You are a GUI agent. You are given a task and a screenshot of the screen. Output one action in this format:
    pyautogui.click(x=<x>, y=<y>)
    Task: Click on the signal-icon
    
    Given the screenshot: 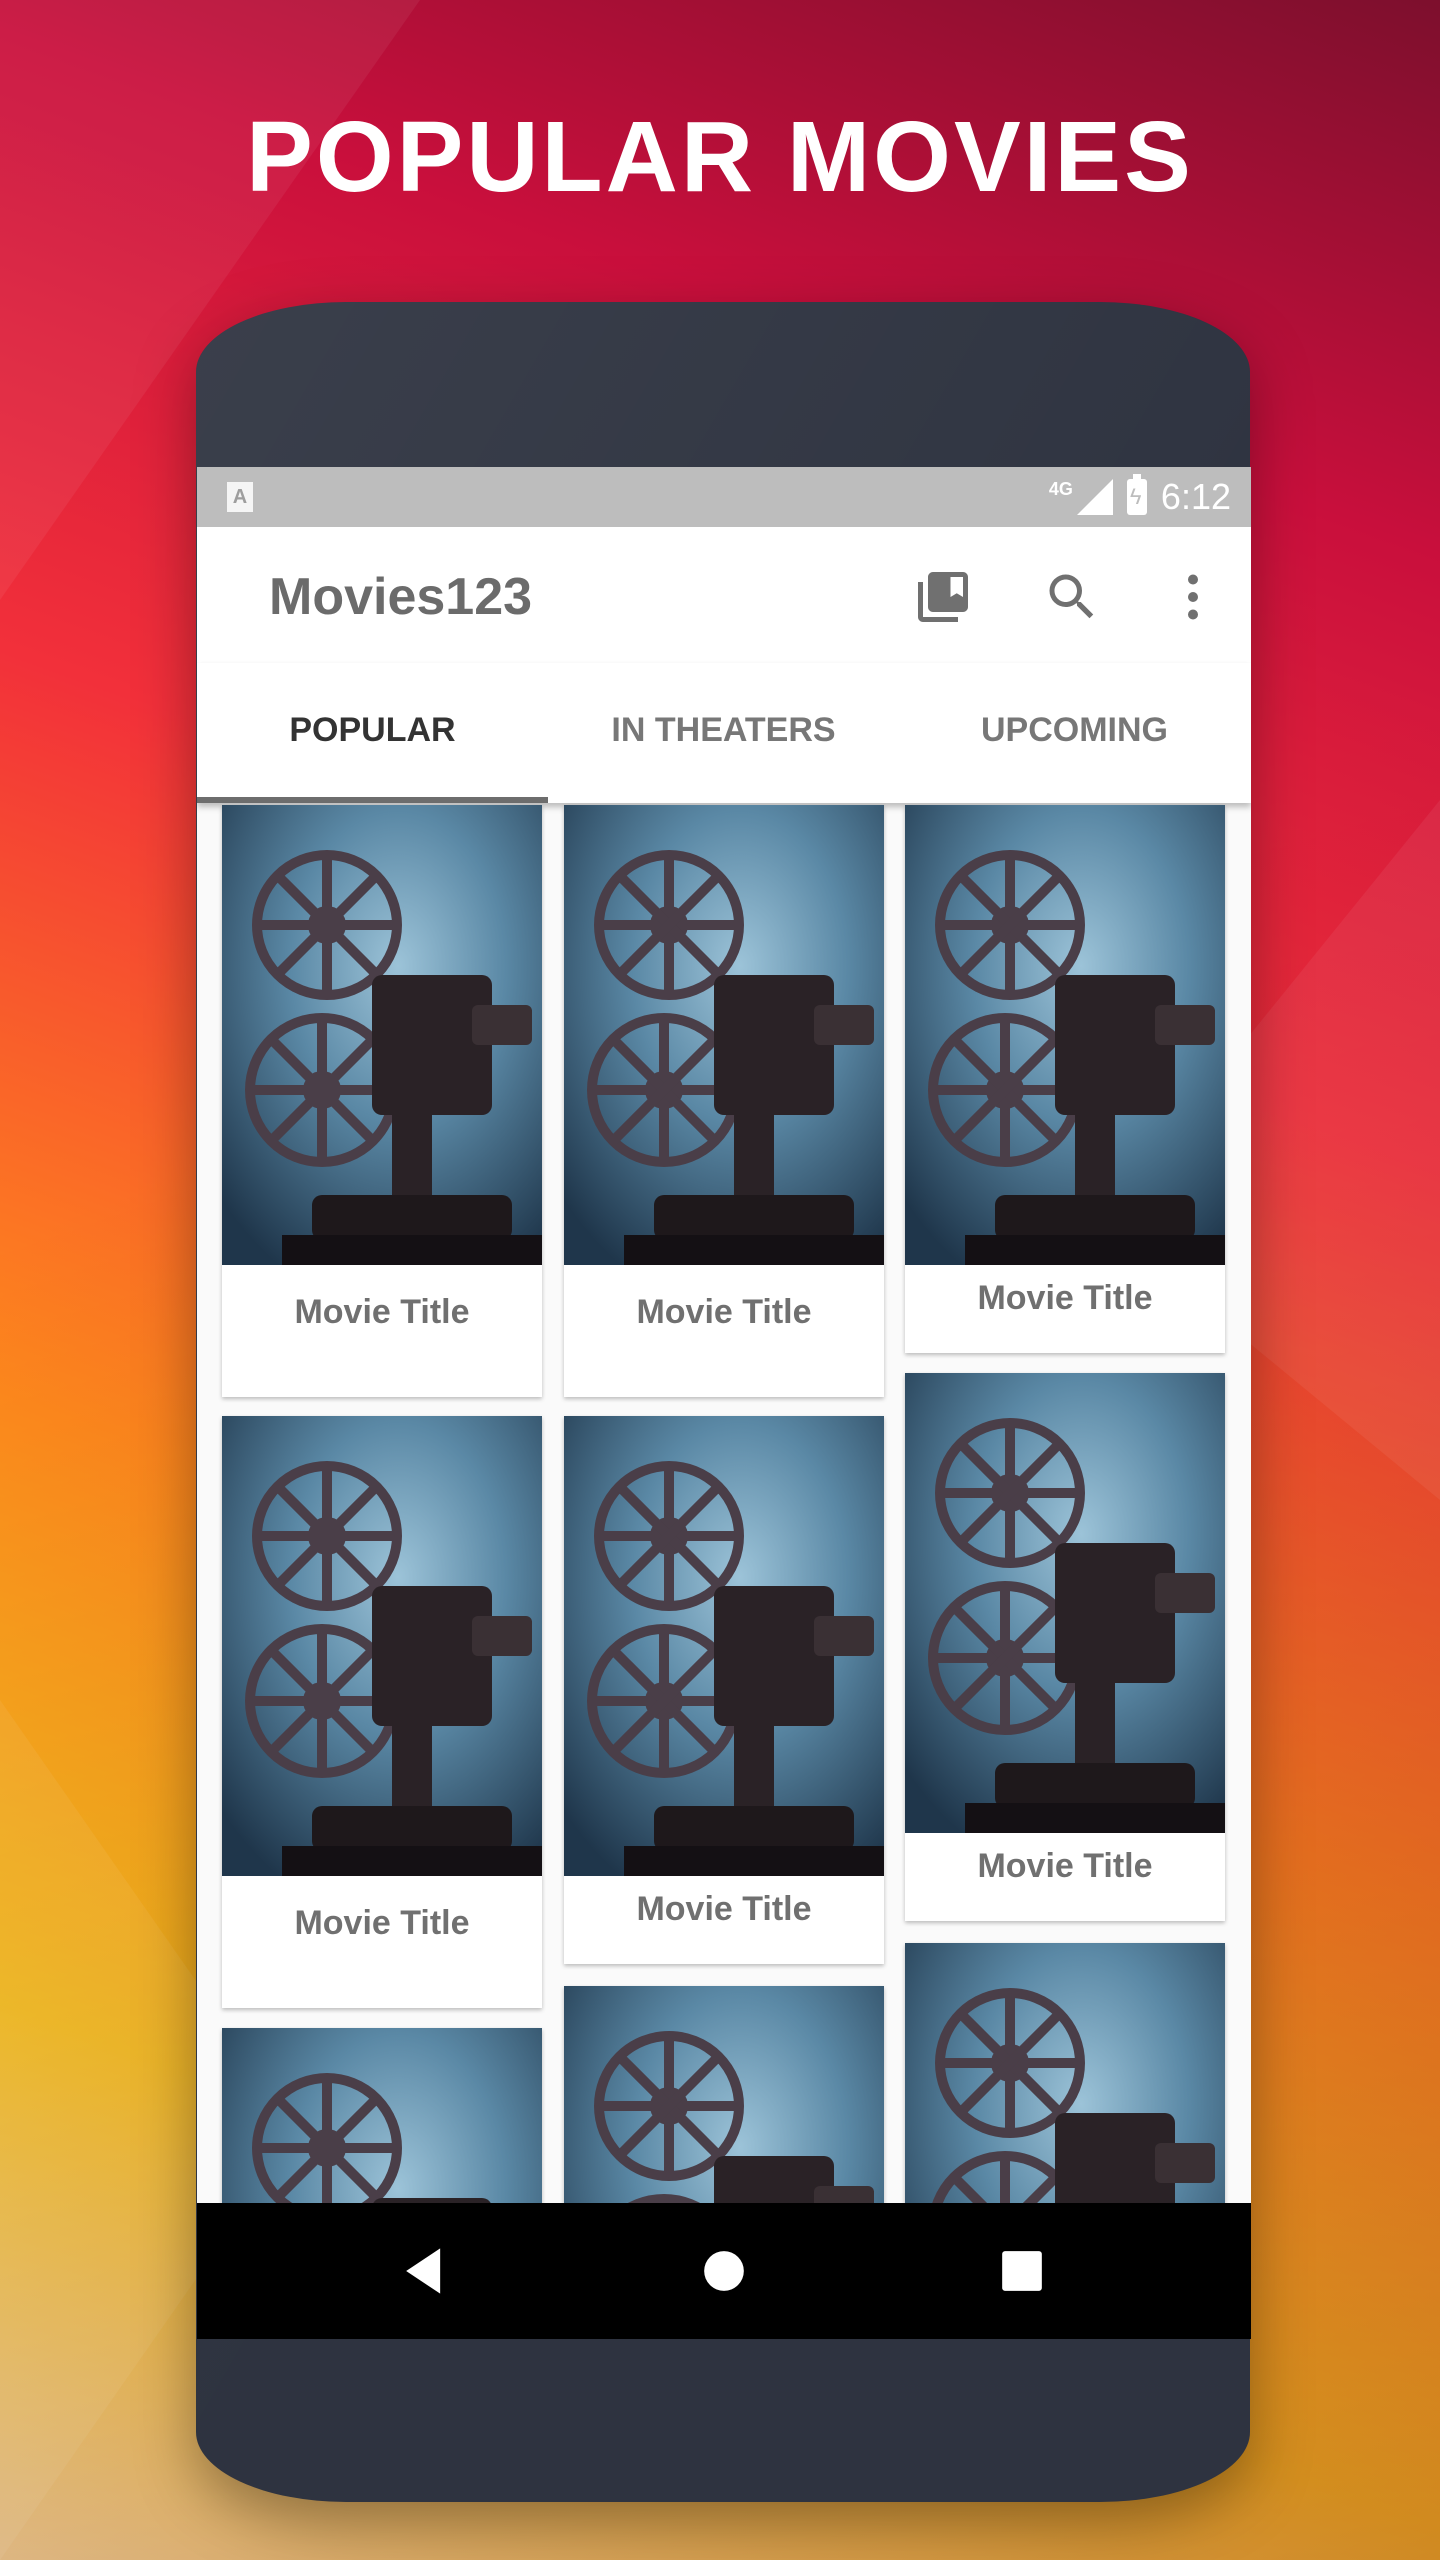 What is the action you would take?
    pyautogui.click(x=1094, y=497)
    